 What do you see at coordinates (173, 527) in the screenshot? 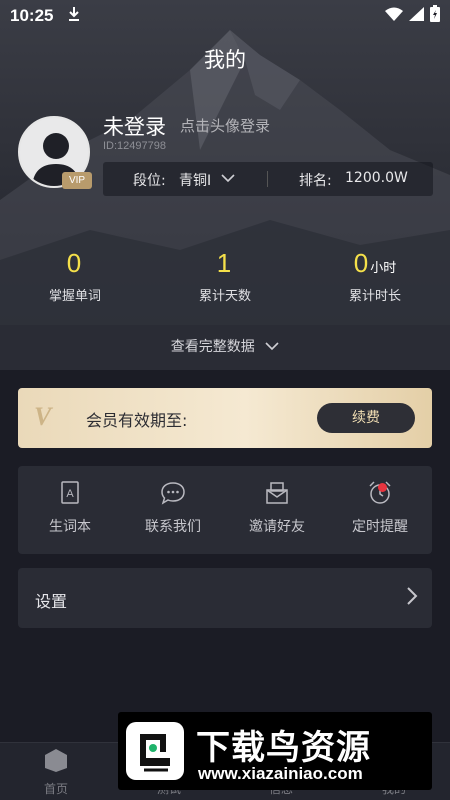
I see `tool-label: 联系我们` at bounding box center [173, 527].